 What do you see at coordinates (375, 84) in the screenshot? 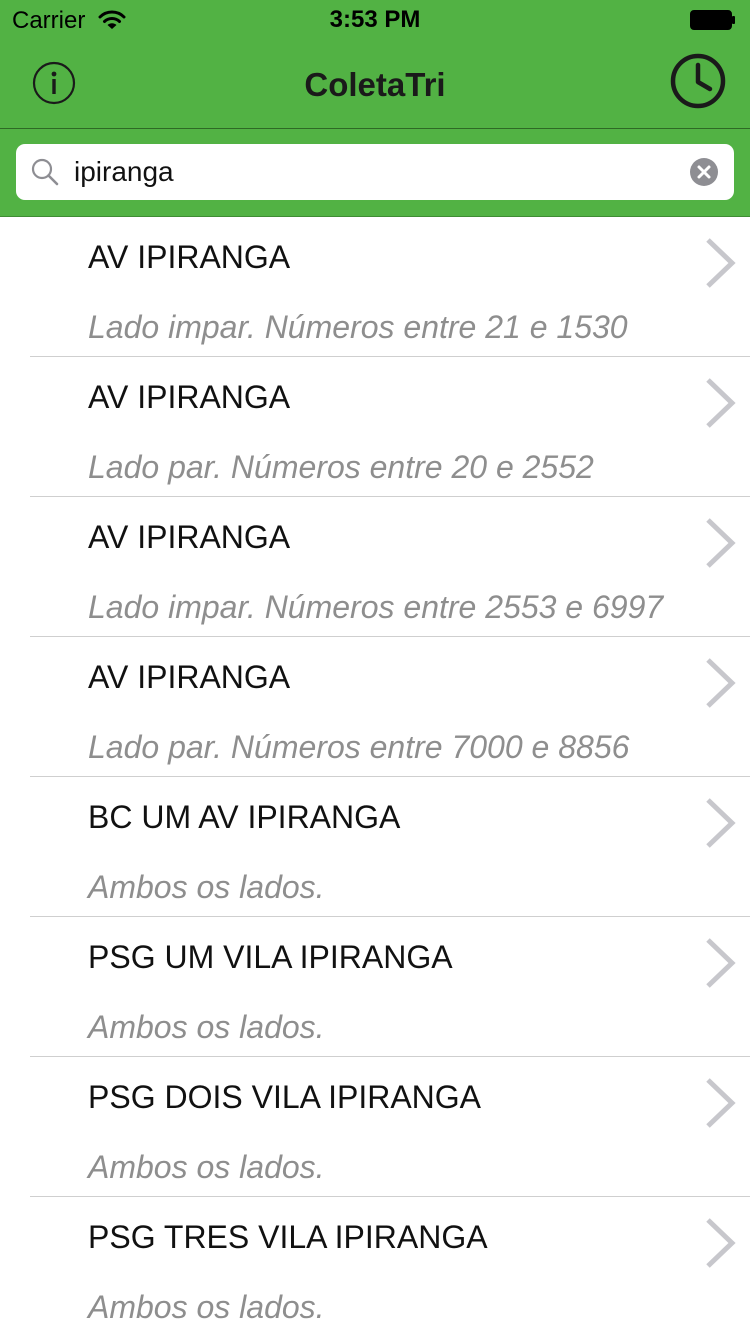
I see `page-title: ColetaTri` at bounding box center [375, 84].